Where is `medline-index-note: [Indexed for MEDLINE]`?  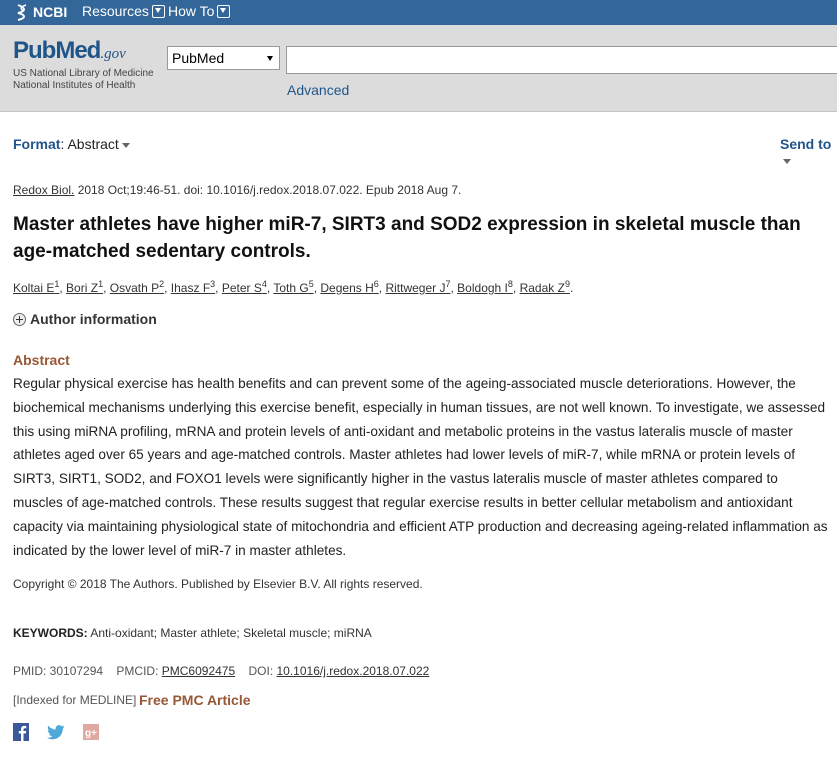 medline-index-note: [Indexed for MEDLINE] is located at coordinates (75, 700).